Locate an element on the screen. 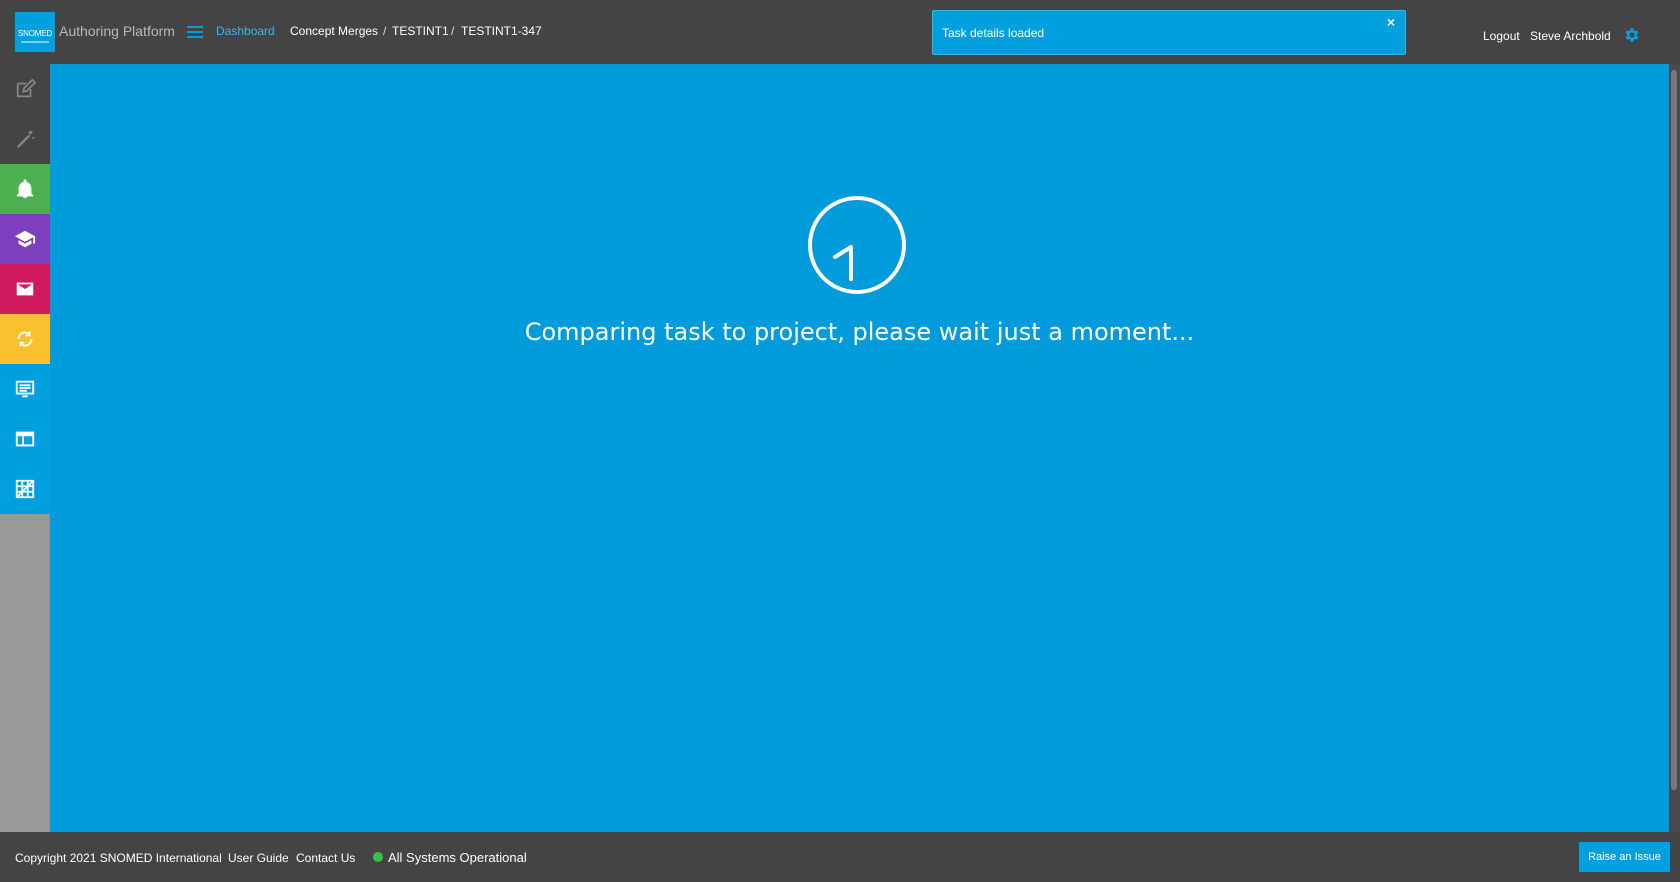 This screenshot has height=882, width=1680. sidebar-item-grid is located at coordinates (25, 489).